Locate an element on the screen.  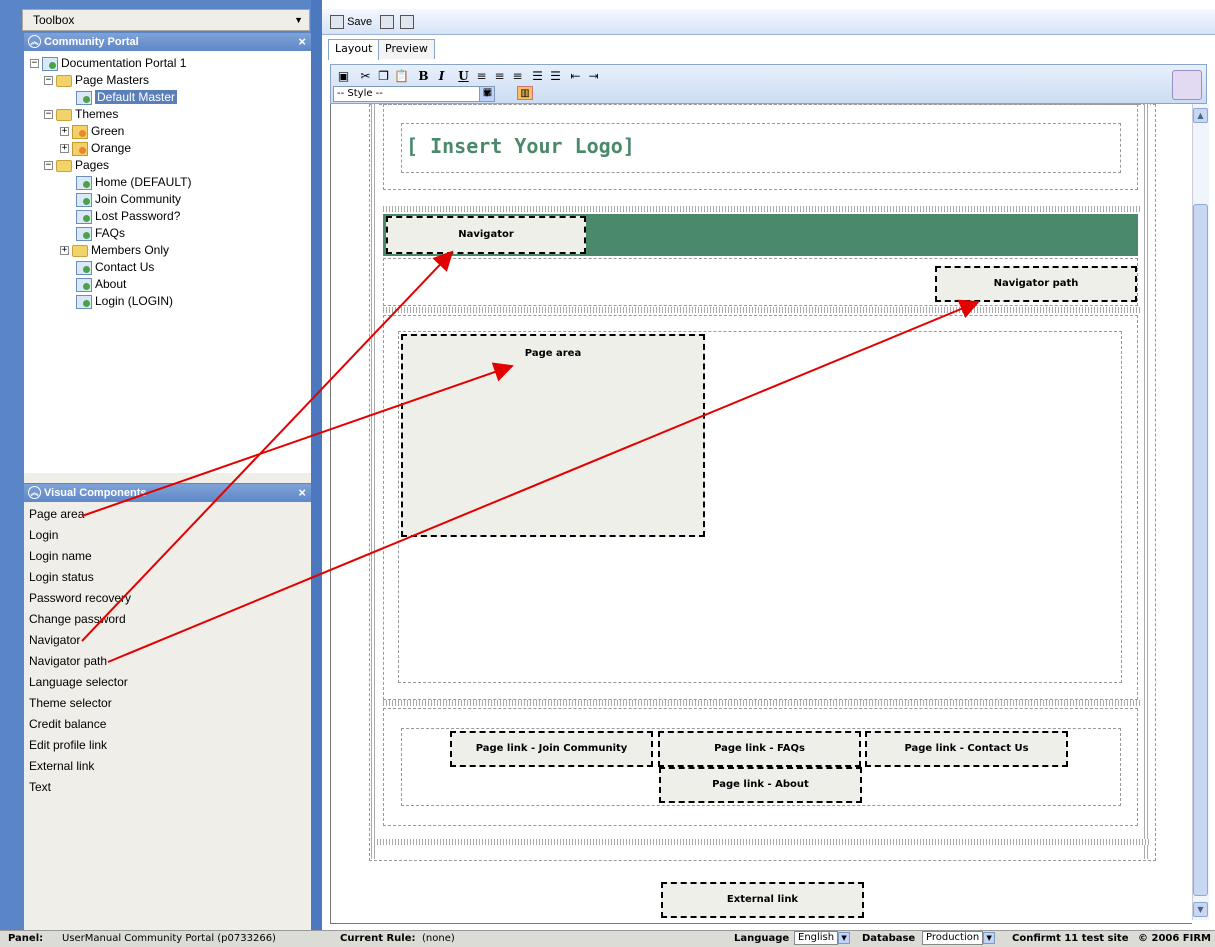
arrow-navigator is located at coordinates (267, 446).